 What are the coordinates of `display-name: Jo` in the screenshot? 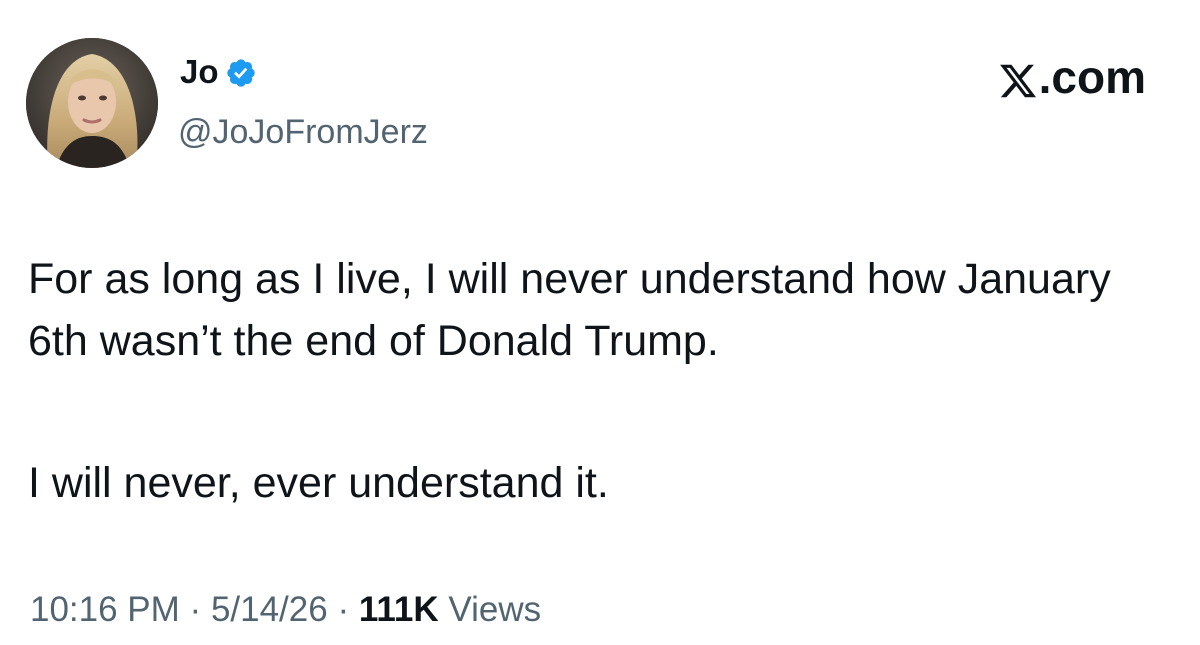 It's located at (199, 72).